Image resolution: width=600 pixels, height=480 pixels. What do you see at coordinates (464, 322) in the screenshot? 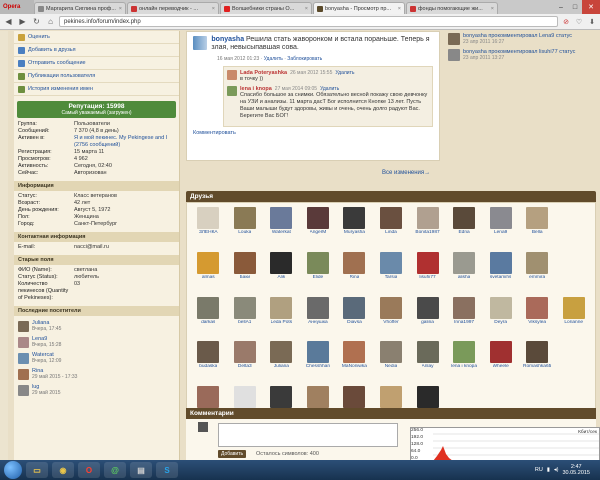
I see `friend-name: Inna1997` at bounding box center [464, 322].